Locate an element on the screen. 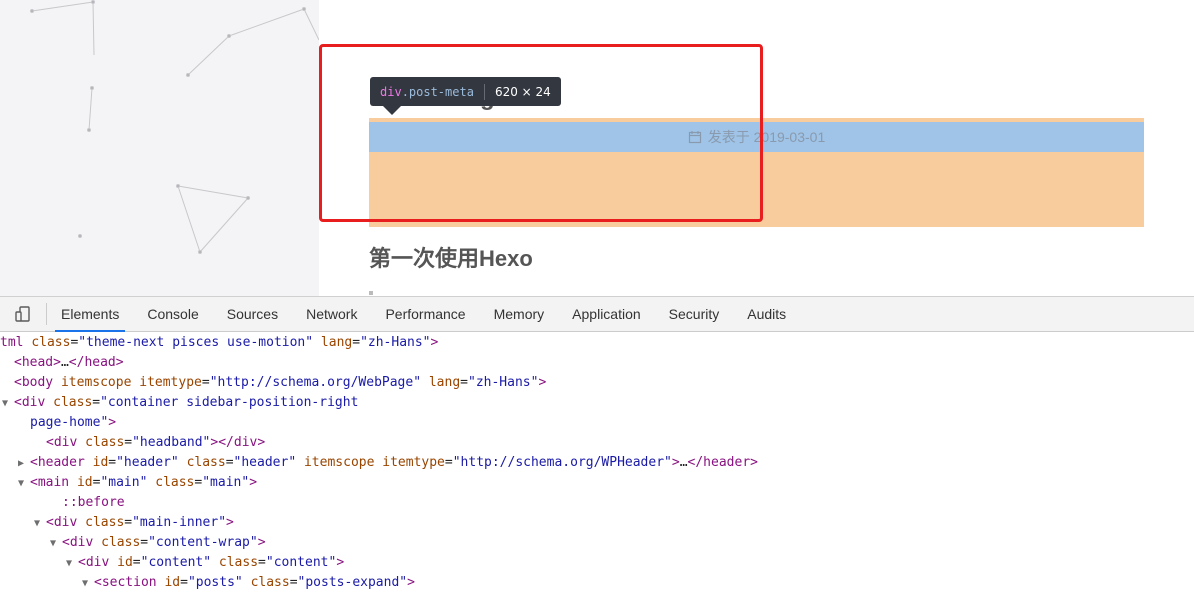 The height and width of the screenshot is (596, 1194). dom-tree-node: ::before is located at coordinates (597, 503).